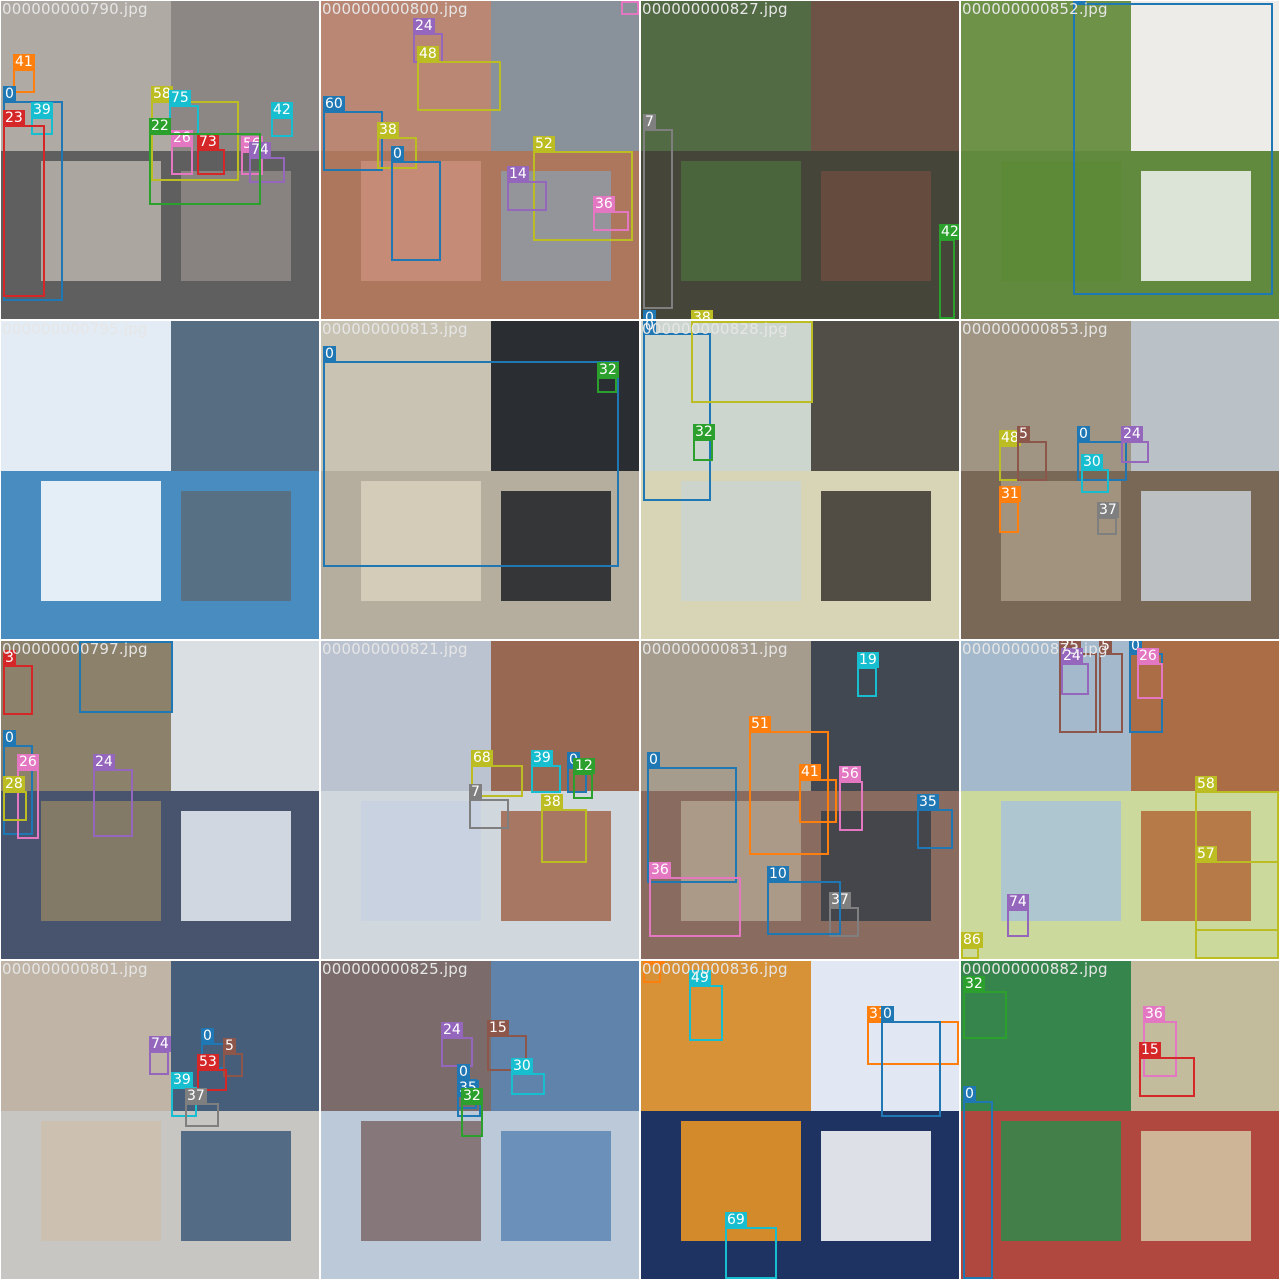 The height and width of the screenshot is (1280, 1280). Describe the element at coordinates (160, 1044) in the screenshot. I see `detection-label: 74` at that location.